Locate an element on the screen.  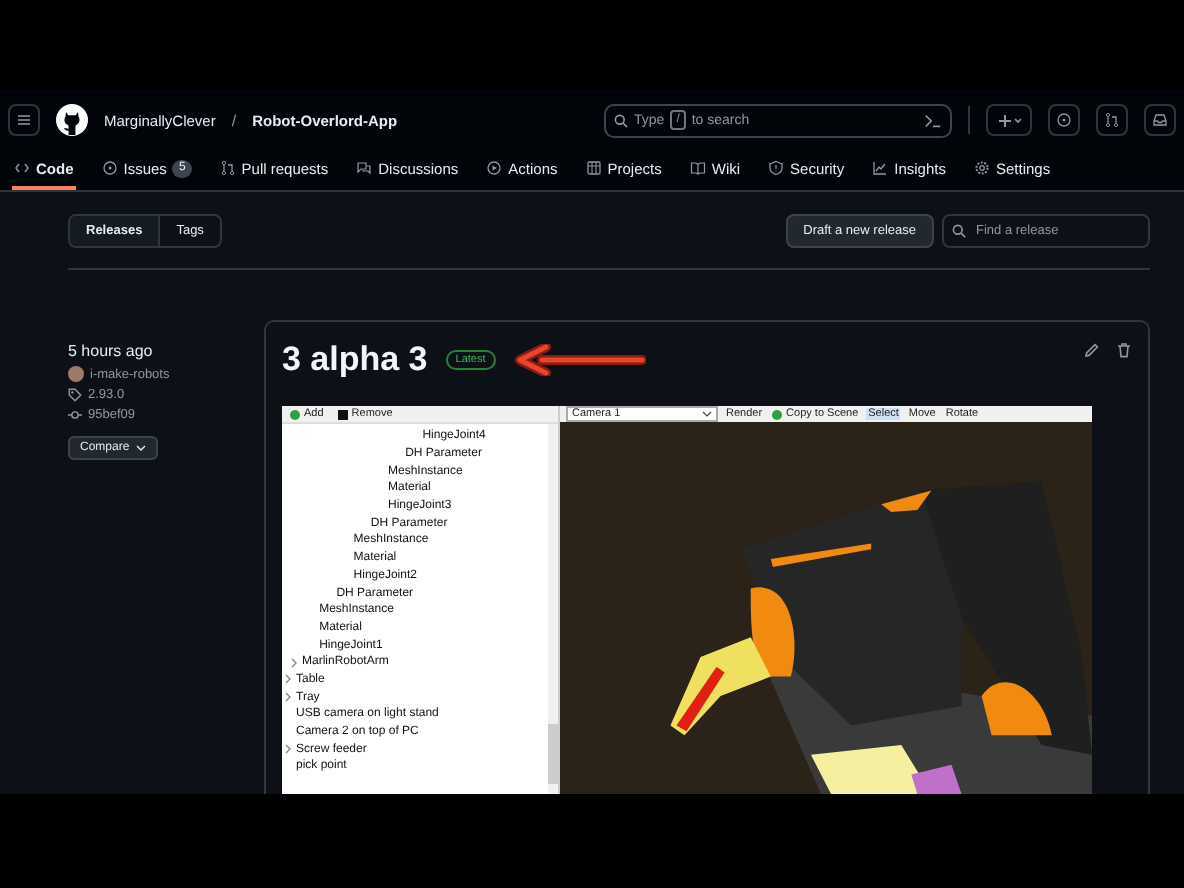
release-title: 3 alpha 3 is located at coordinates (355, 360).